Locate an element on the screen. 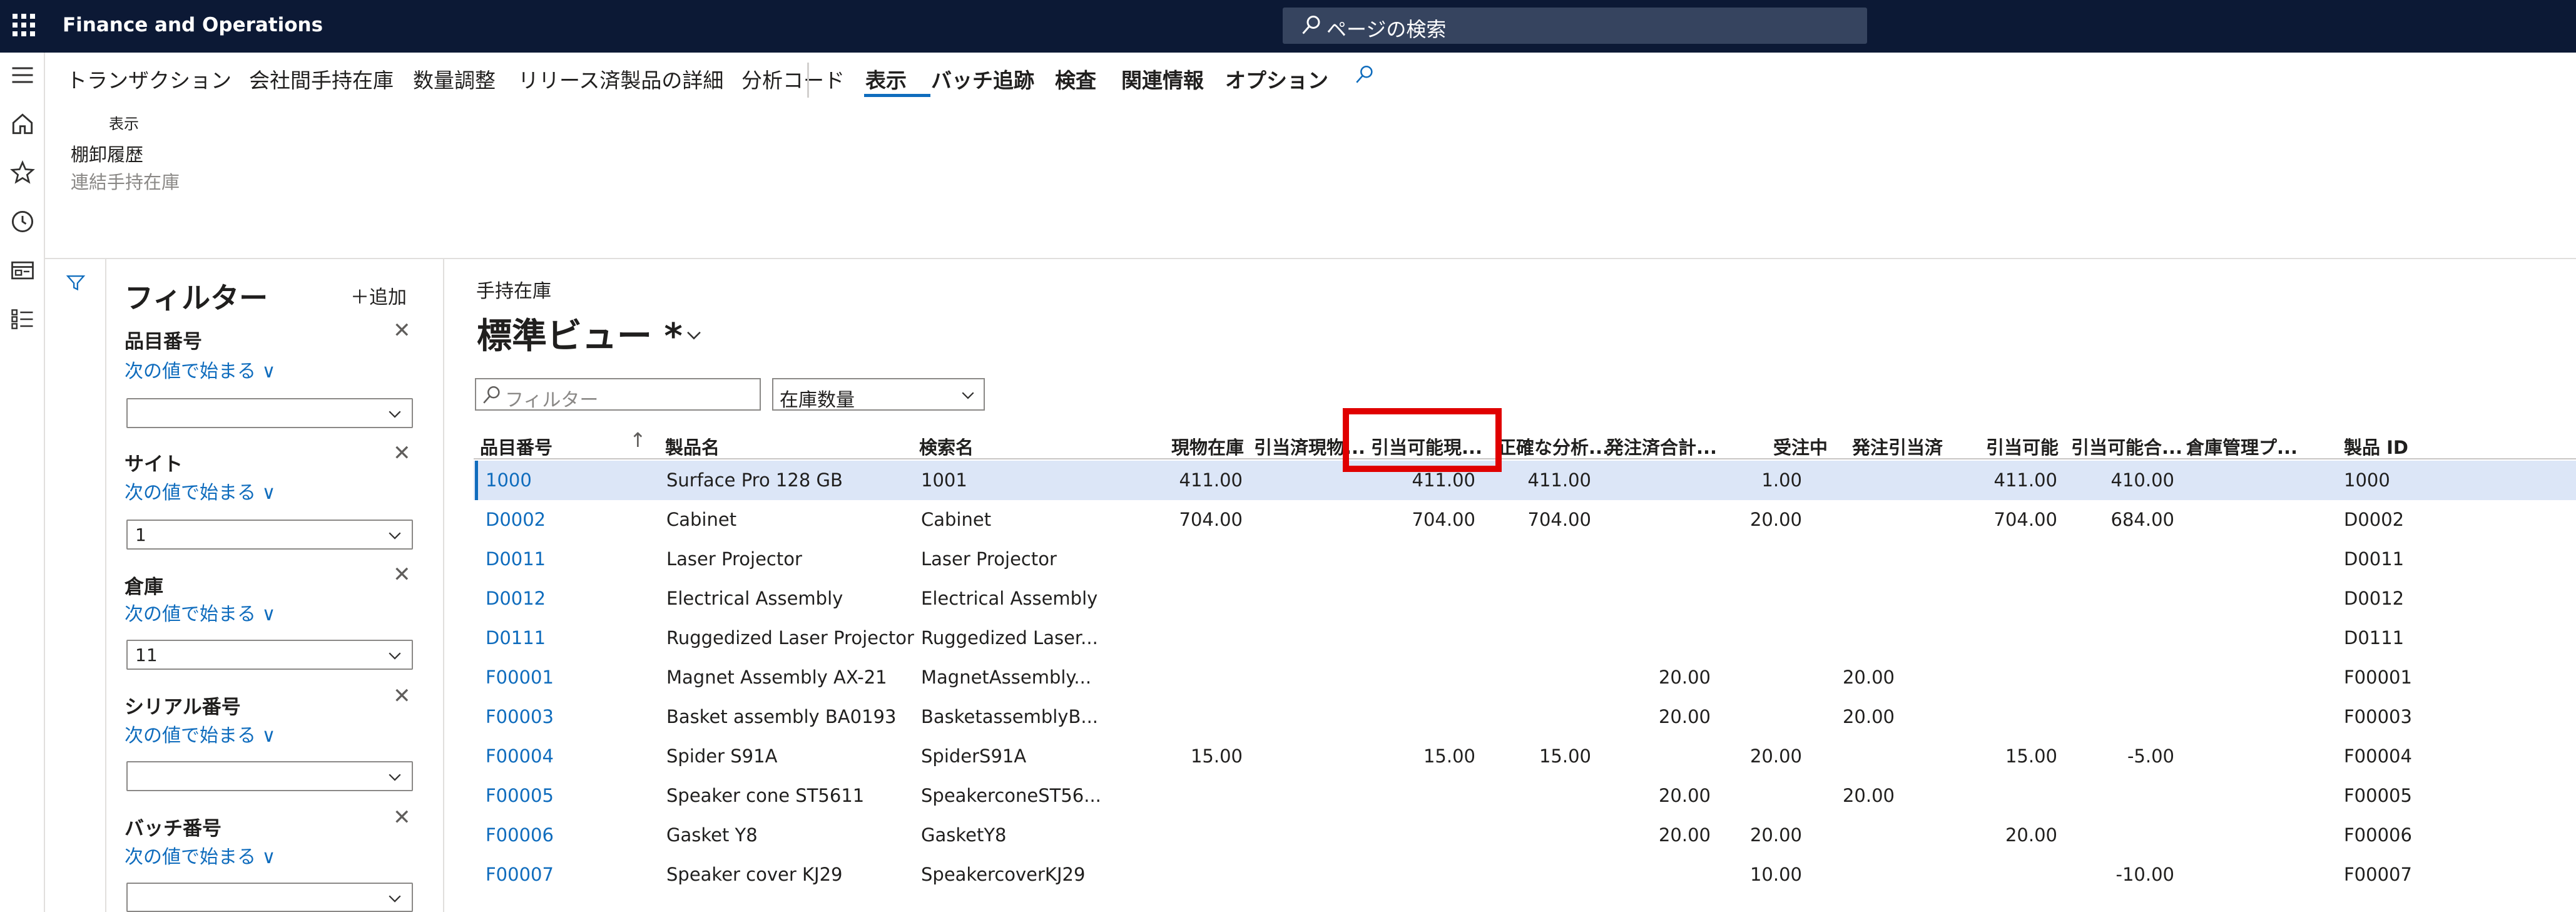 The image size is (2576, 912). add-filter-button: ＋追加 is located at coordinates (379, 295).